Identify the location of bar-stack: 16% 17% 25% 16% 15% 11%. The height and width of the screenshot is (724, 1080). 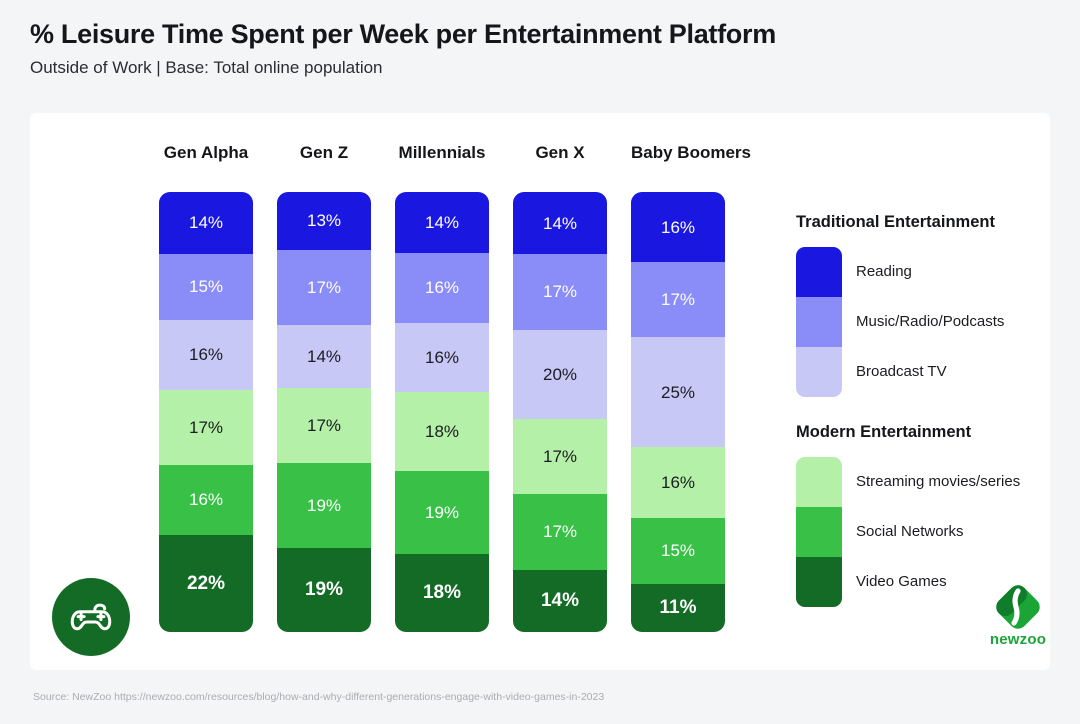
(678, 412).